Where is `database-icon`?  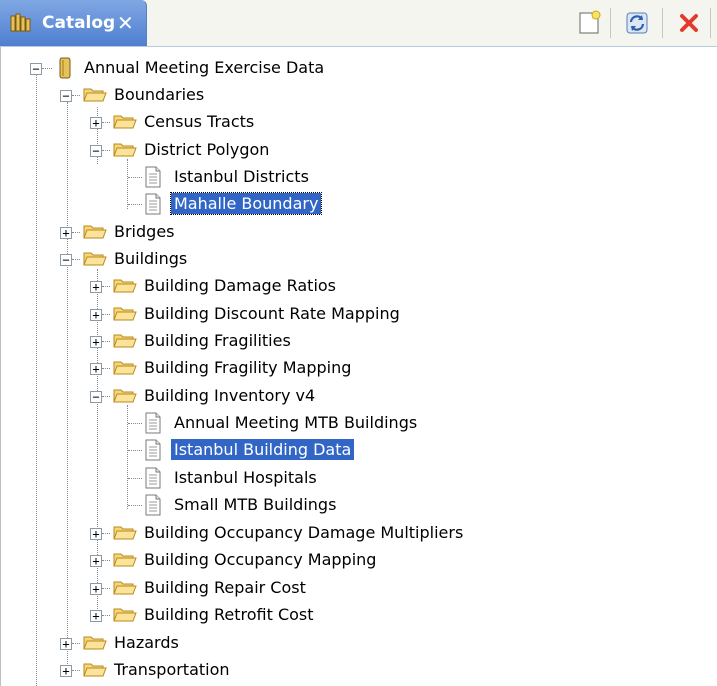 database-icon is located at coordinates (65, 68).